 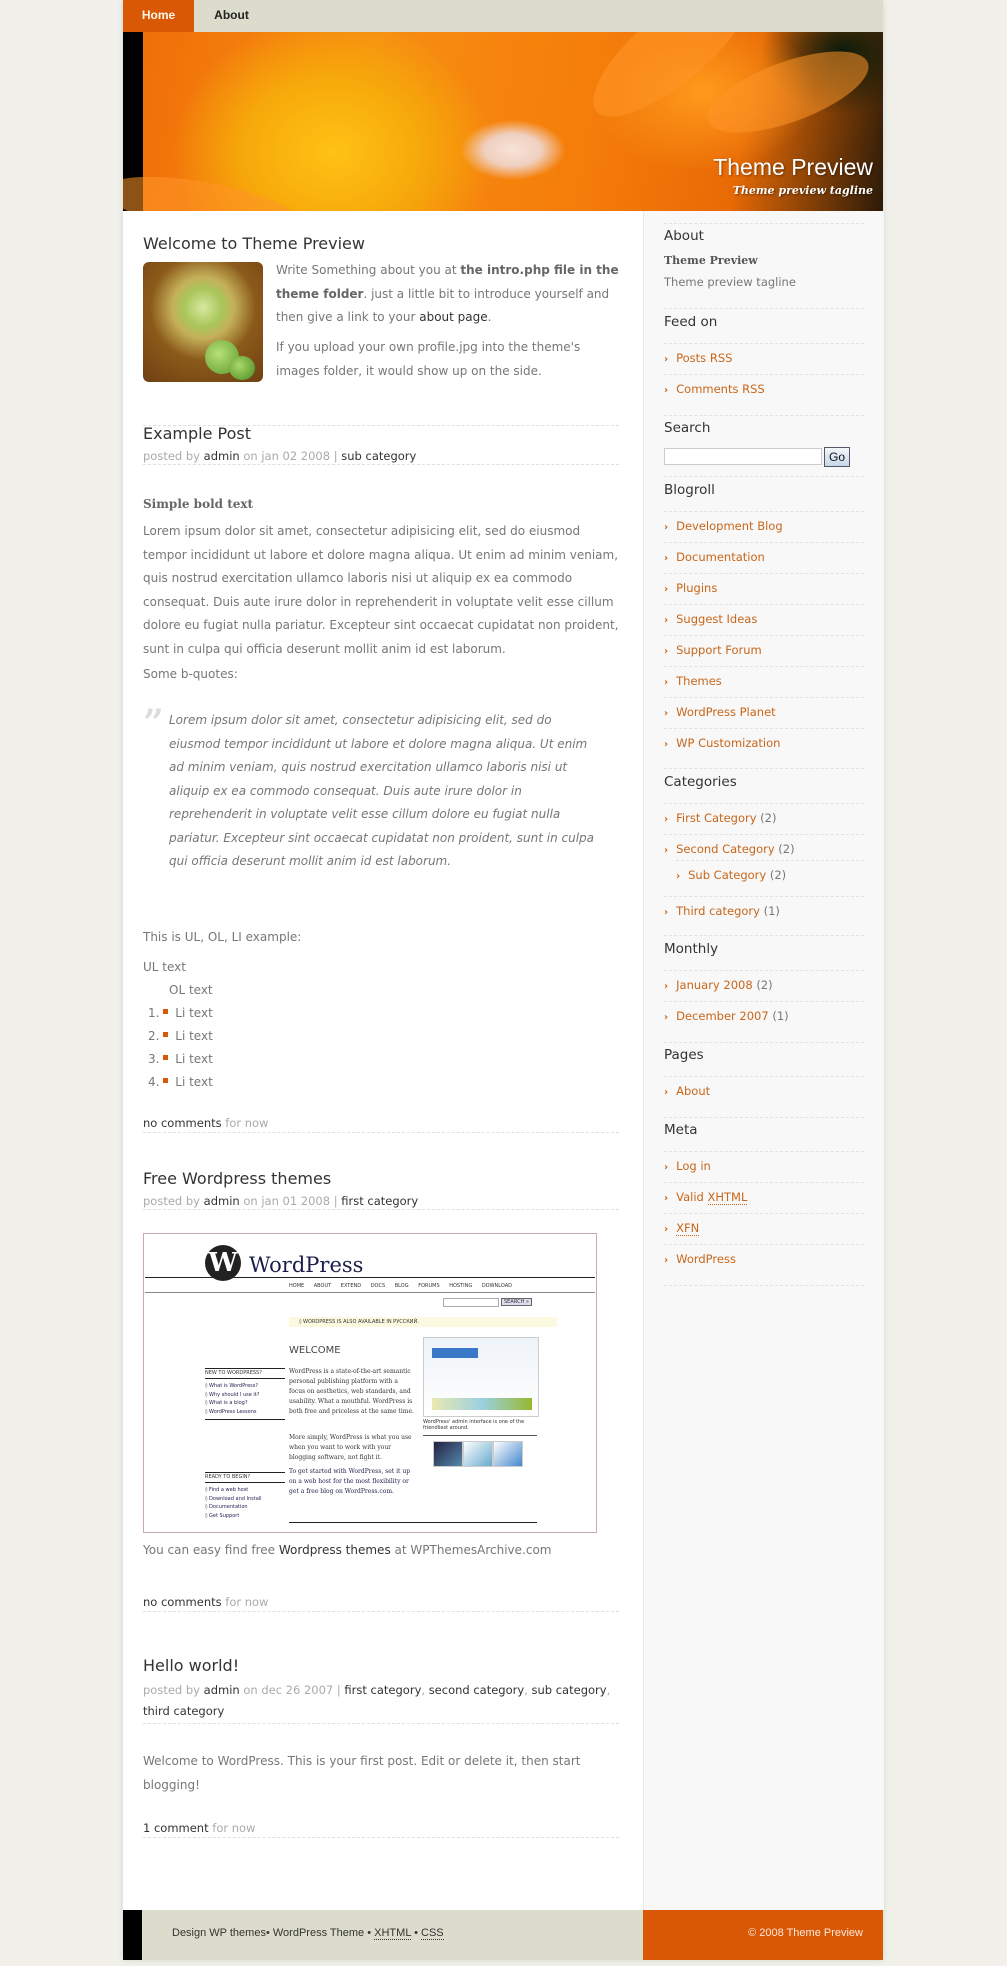 What do you see at coordinates (180, 1059) in the screenshot?
I see `li-item: 3. Li text` at bounding box center [180, 1059].